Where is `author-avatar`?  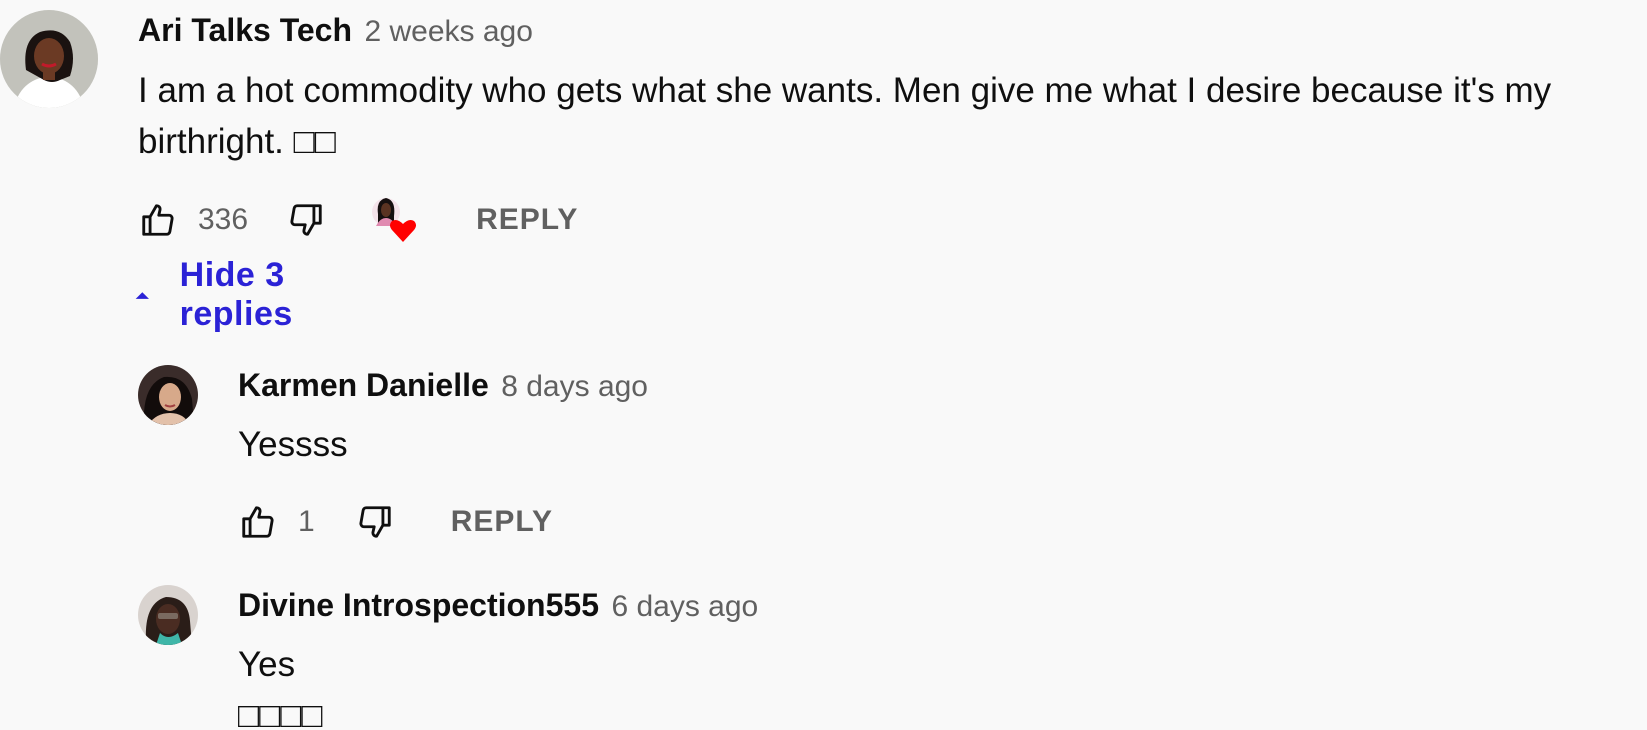 author-avatar is located at coordinates (49, 59).